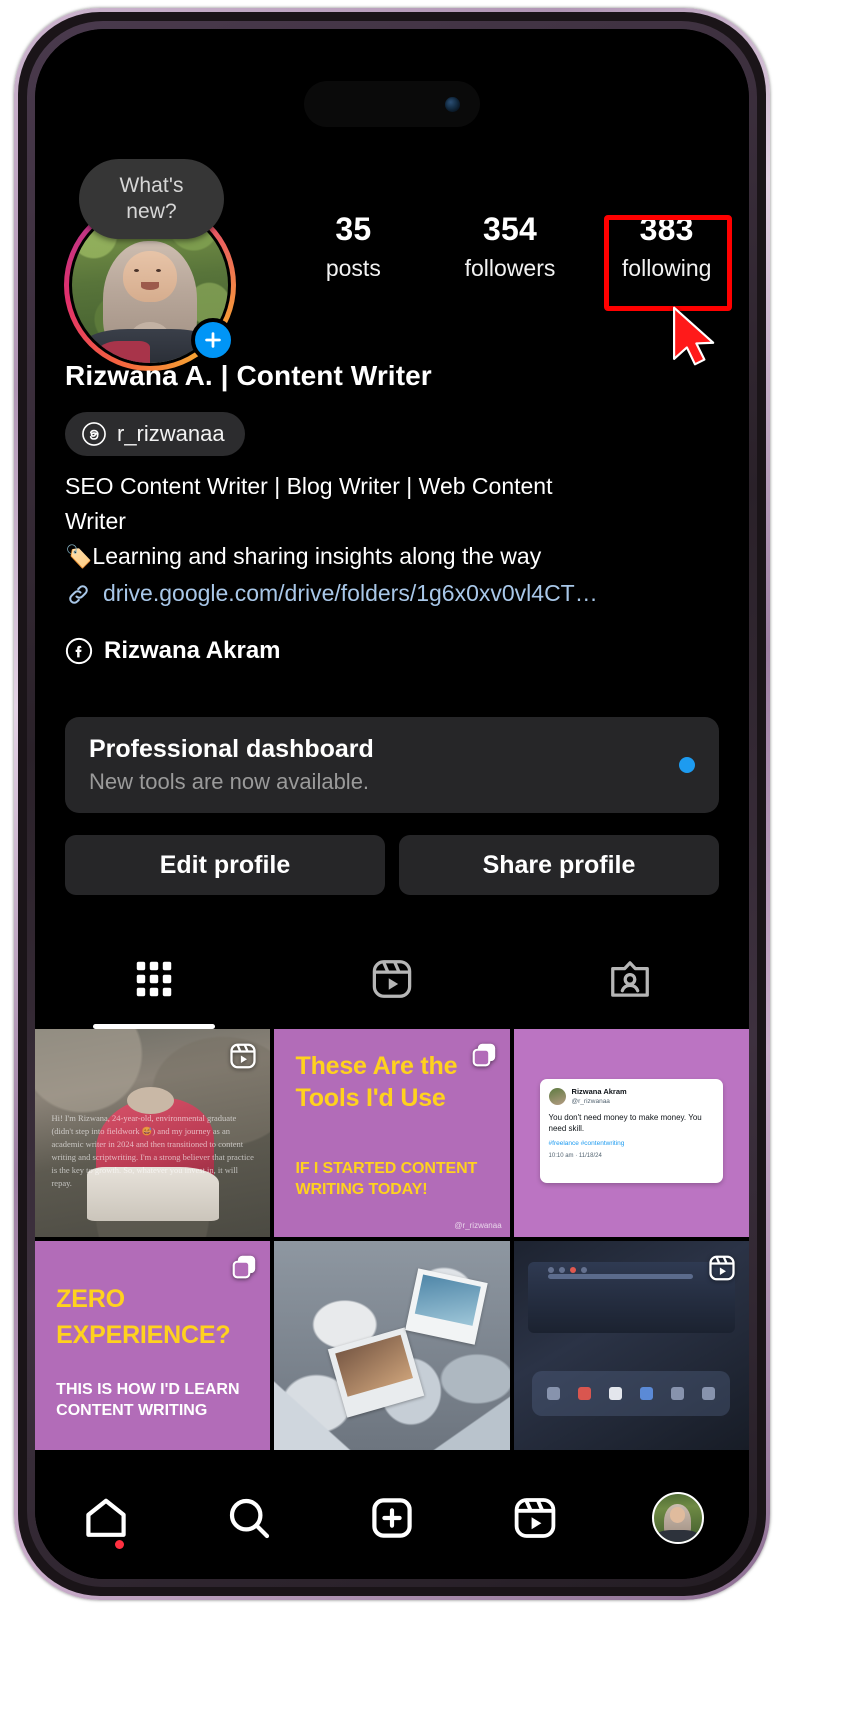  I want to click on stat-posts: 35 posts, so click(353, 247).